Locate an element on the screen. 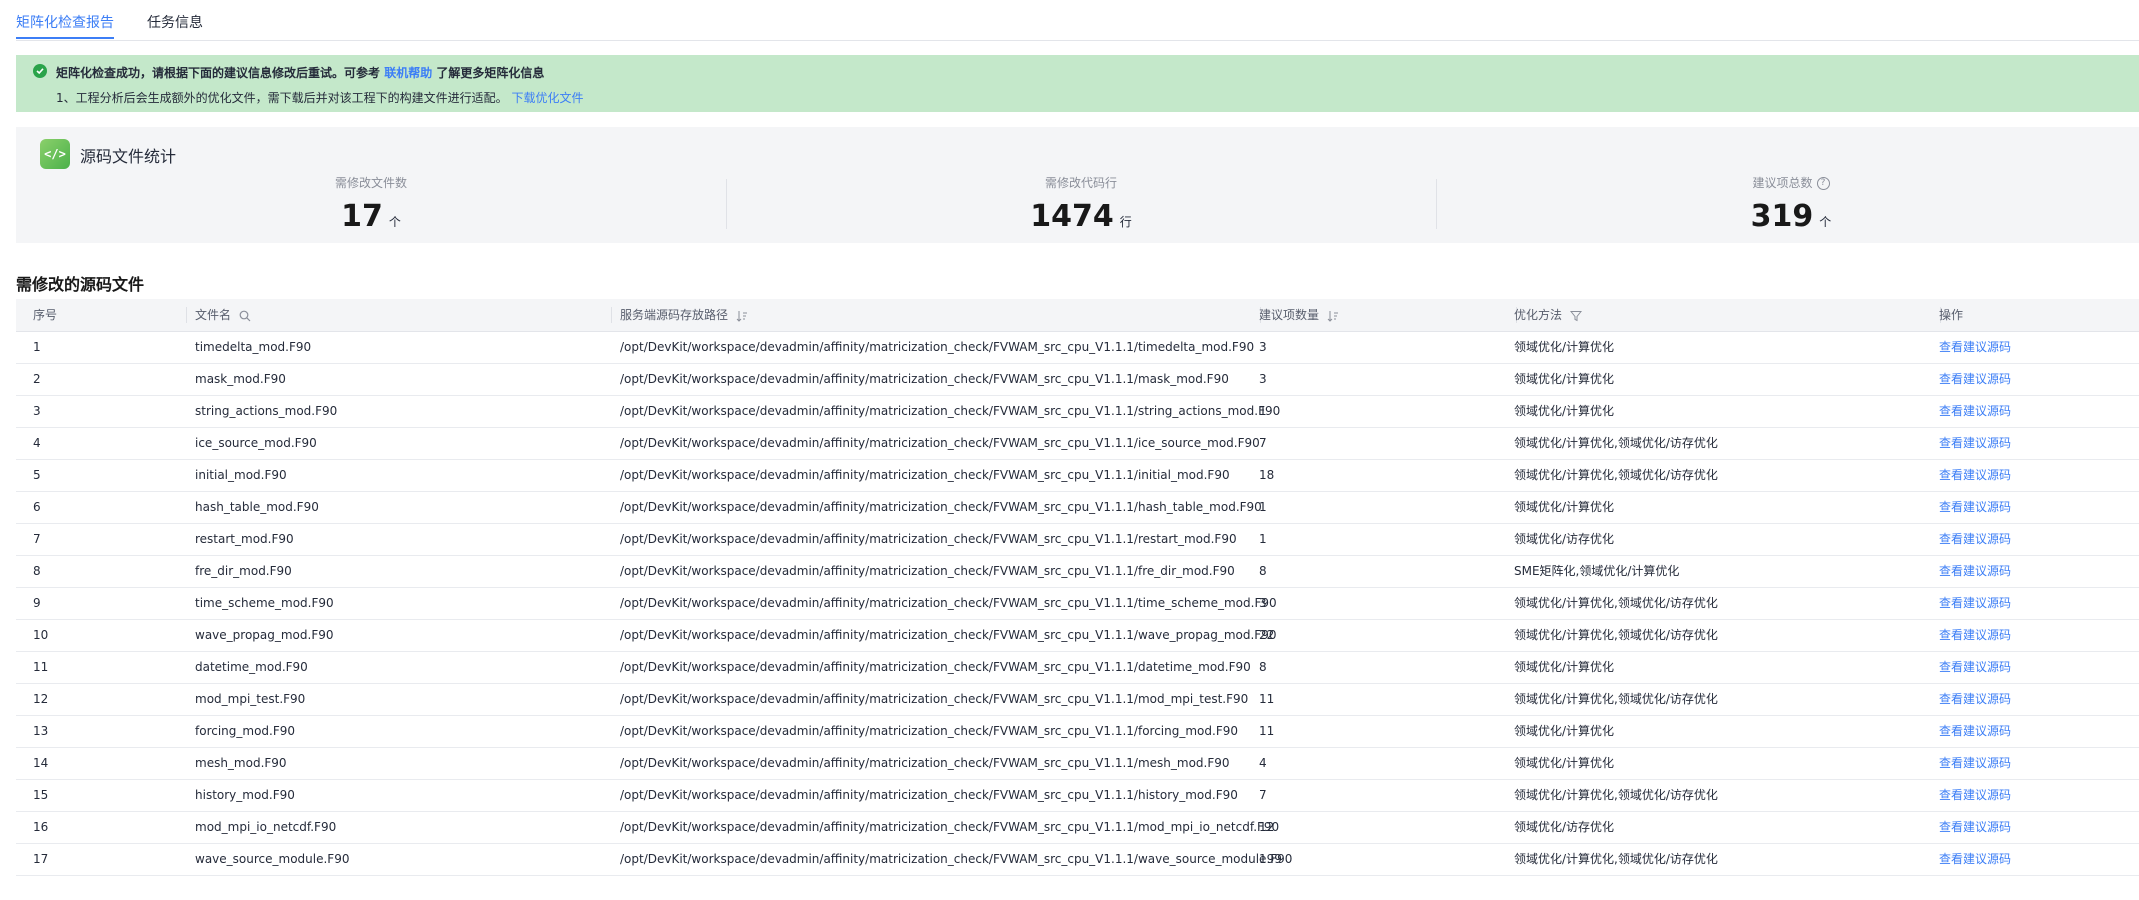 The height and width of the screenshot is (900, 2139). column-header-suggestion-count: 建议项数量 is located at coordinates (1299, 315).